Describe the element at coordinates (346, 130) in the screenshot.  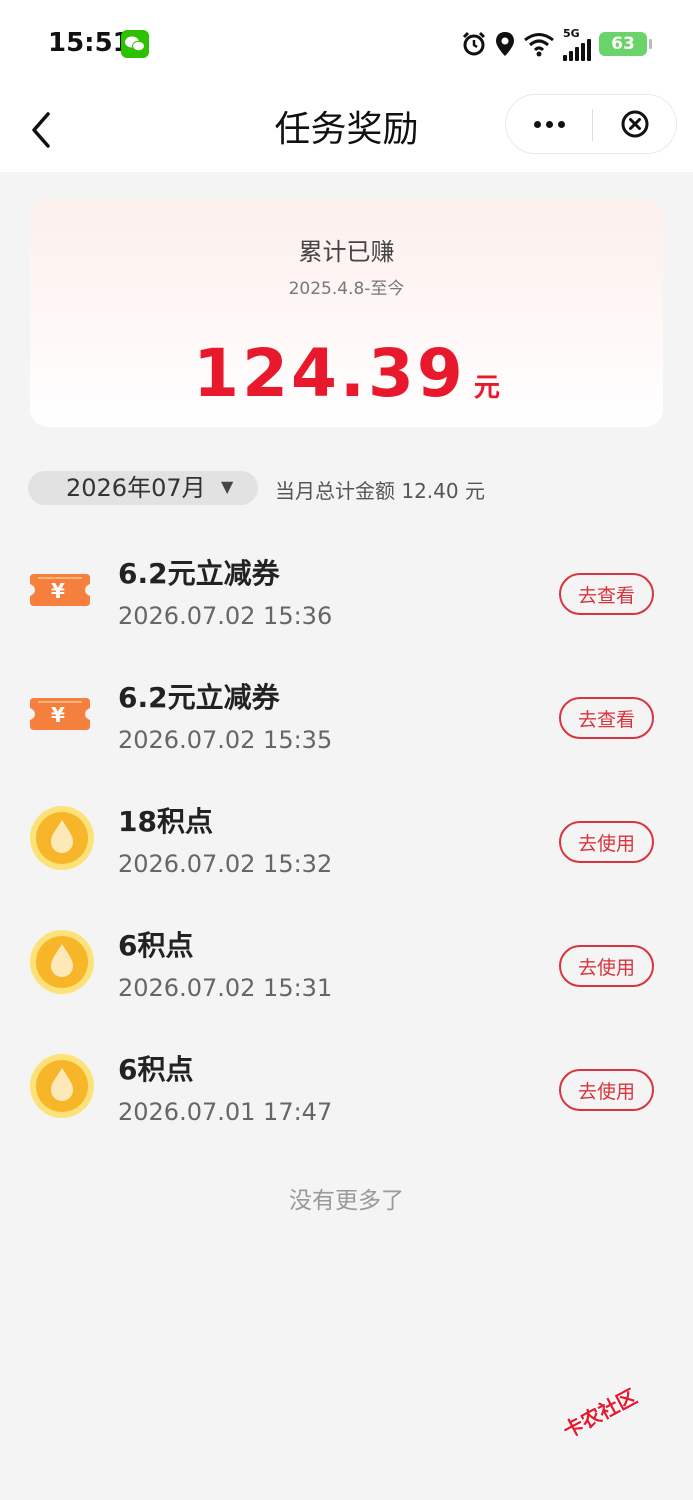
I see `nav-bar: 任务奖励` at that location.